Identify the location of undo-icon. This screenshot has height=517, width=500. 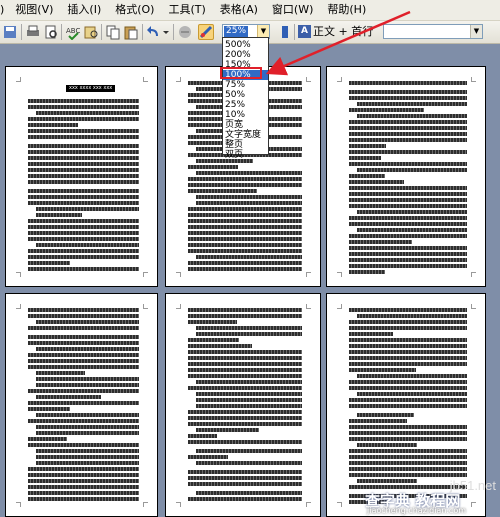
(154, 32).